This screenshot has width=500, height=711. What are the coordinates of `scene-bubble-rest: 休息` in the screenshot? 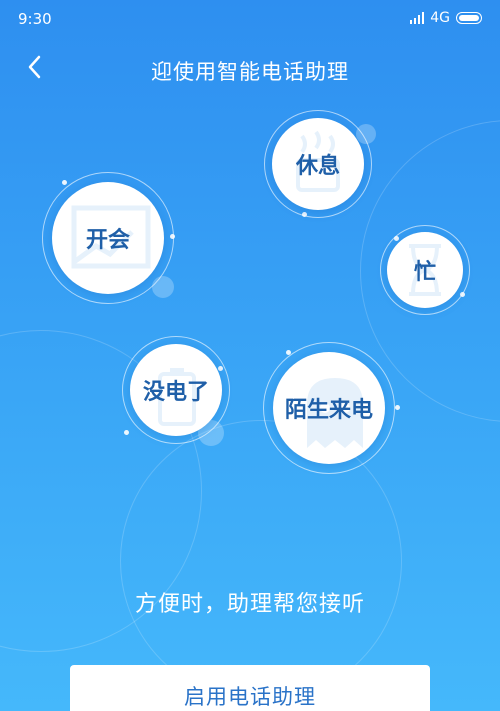 It's located at (318, 164).